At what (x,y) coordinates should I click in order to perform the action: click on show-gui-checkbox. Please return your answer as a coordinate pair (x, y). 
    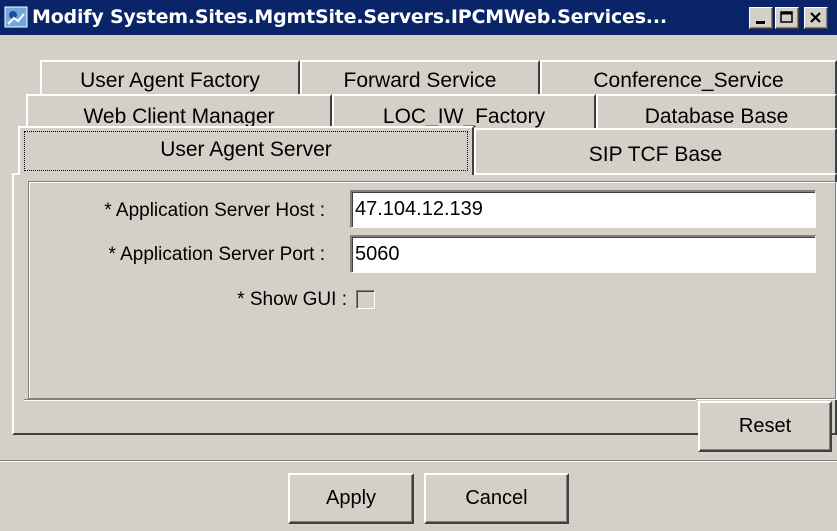
    Looking at the image, I should click on (365, 299).